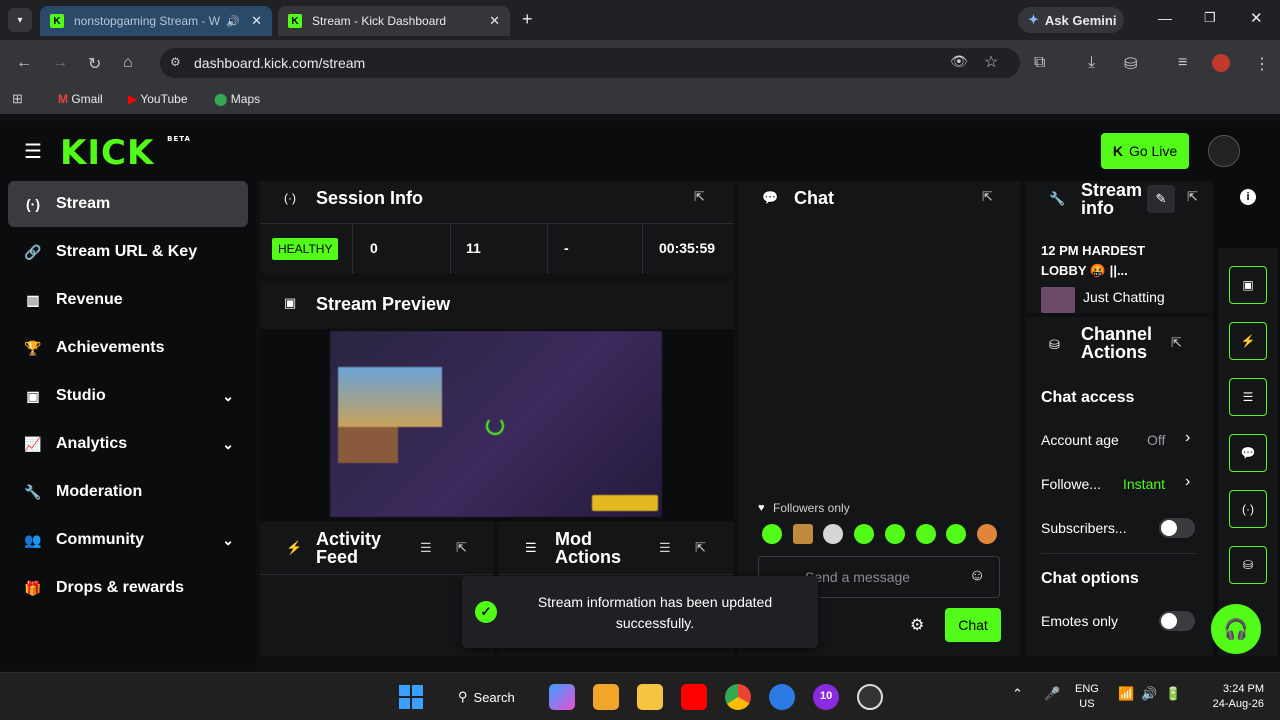 The width and height of the screenshot is (1280, 720). What do you see at coordinates (17, 99) in the screenshot?
I see `apps-grid-icon: ⊞` at bounding box center [17, 99].